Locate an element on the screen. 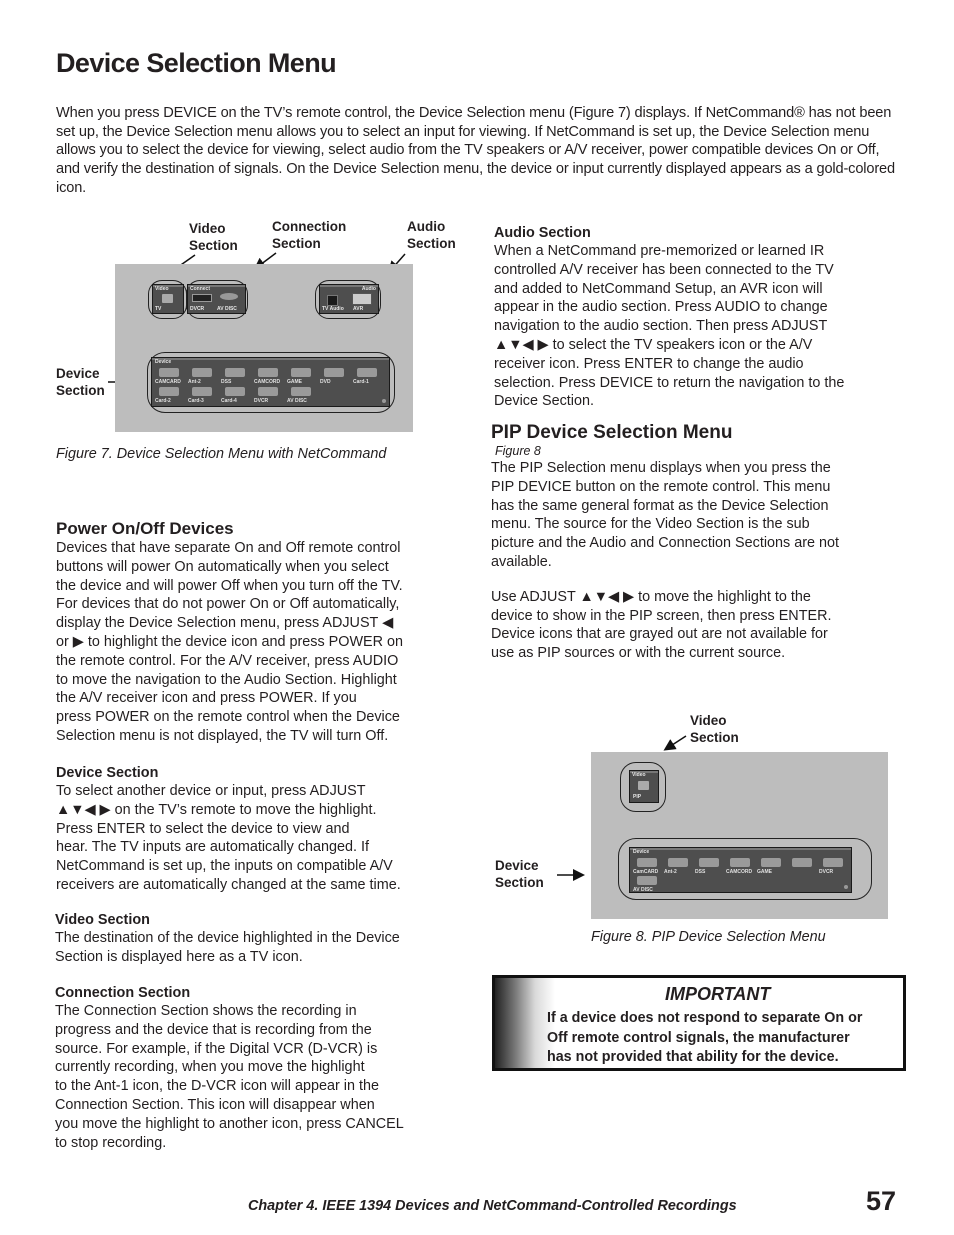  device-icon-ant-2: Ant-2 is located at coordinates (205, 376).